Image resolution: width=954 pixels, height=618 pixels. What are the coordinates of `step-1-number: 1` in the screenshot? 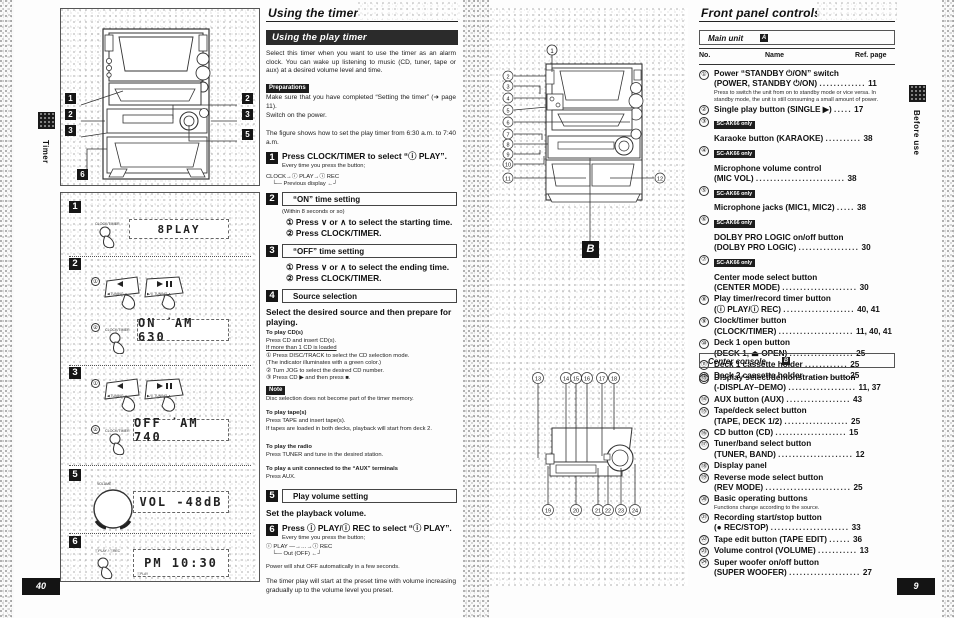 It's located at (272, 158).